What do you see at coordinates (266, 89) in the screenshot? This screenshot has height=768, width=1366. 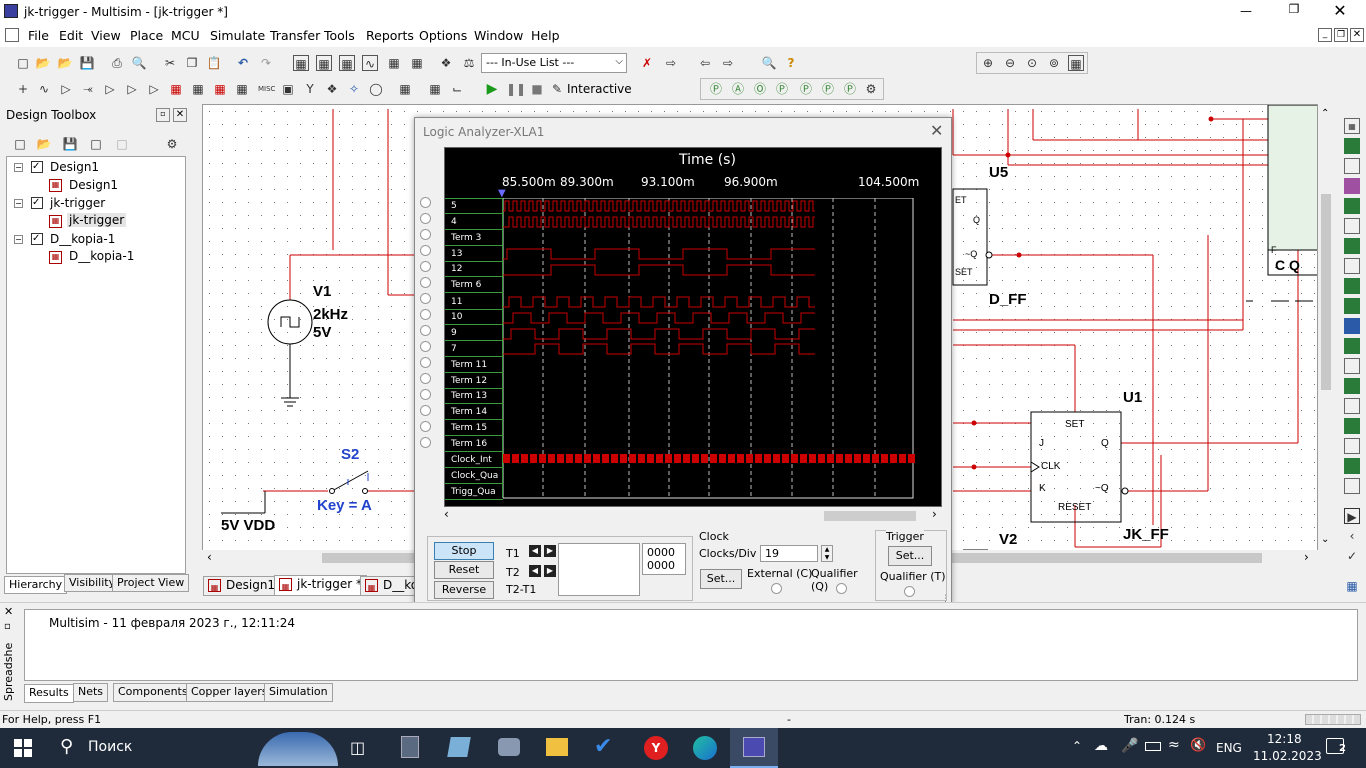 I see `misc-icon: MISC` at bounding box center [266, 89].